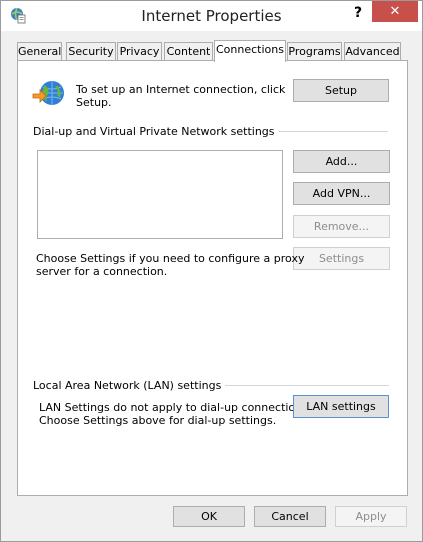 The image size is (423, 542). Describe the element at coordinates (160, 194) in the screenshot. I see `connections-list` at that location.